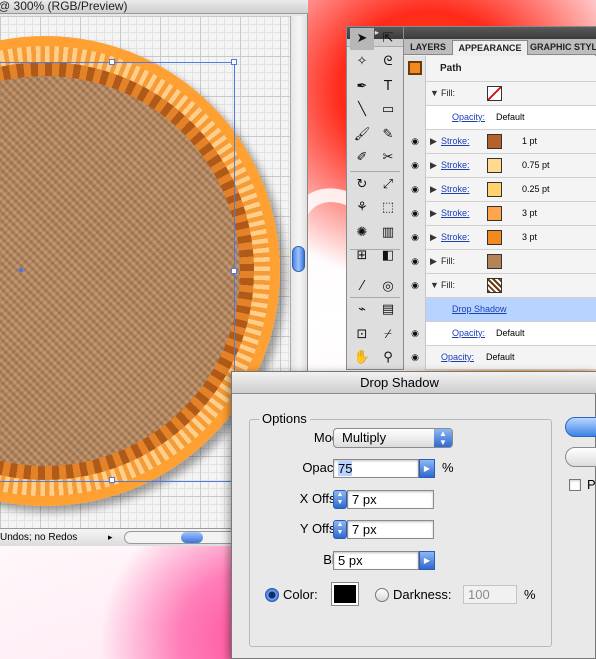 The width and height of the screenshot is (596, 659). Describe the element at coordinates (390, 529) in the screenshot. I see `y-offset-input: 7 px` at that location.